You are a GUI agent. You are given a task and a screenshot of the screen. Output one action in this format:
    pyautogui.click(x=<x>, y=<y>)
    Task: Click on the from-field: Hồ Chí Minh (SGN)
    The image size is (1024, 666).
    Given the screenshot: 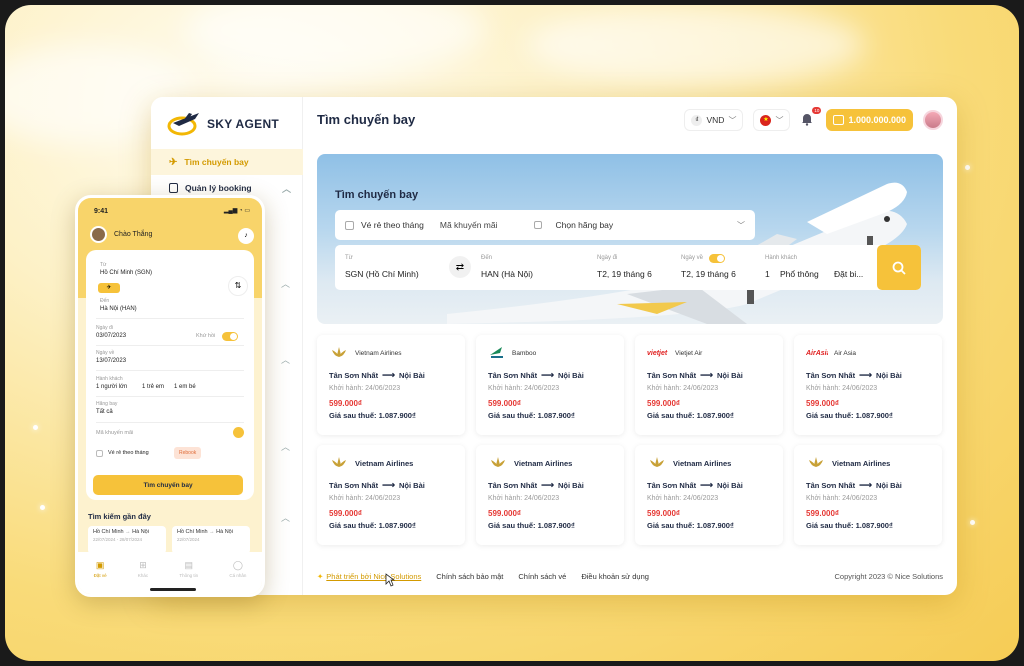 What is the action you would take?
    pyautogui.click(x=126, y=273)
    